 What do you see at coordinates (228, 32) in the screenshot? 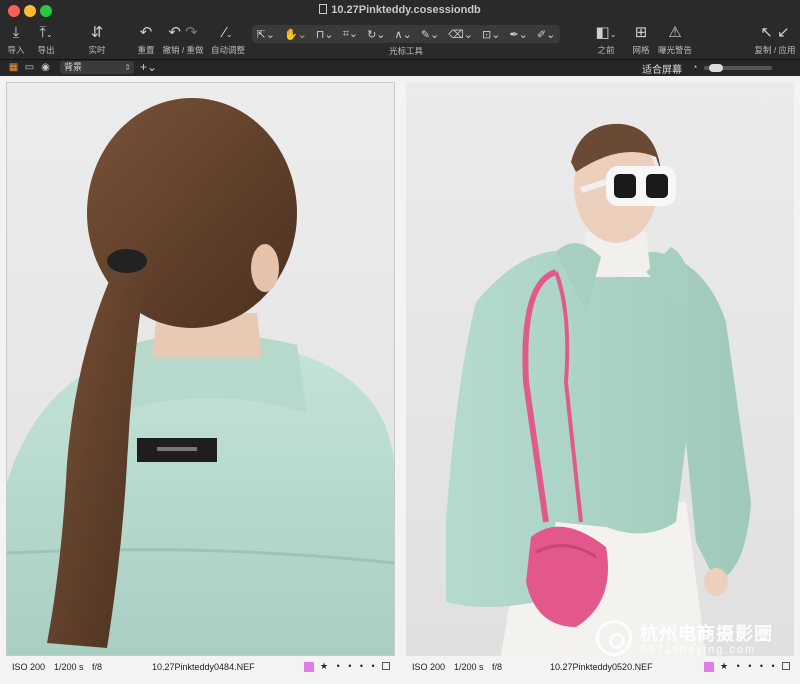
I see `magic-wand-icon: ⁄⌄` at bounding box center [228, 32].